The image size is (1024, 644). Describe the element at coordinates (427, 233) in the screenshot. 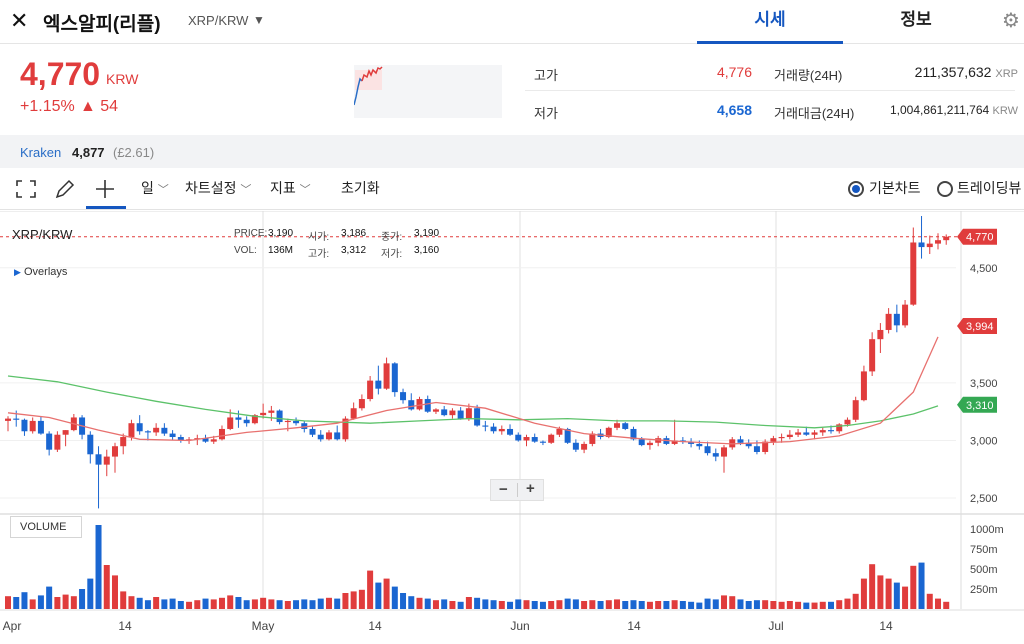

I see `info-close-value: 3,190` at that location.